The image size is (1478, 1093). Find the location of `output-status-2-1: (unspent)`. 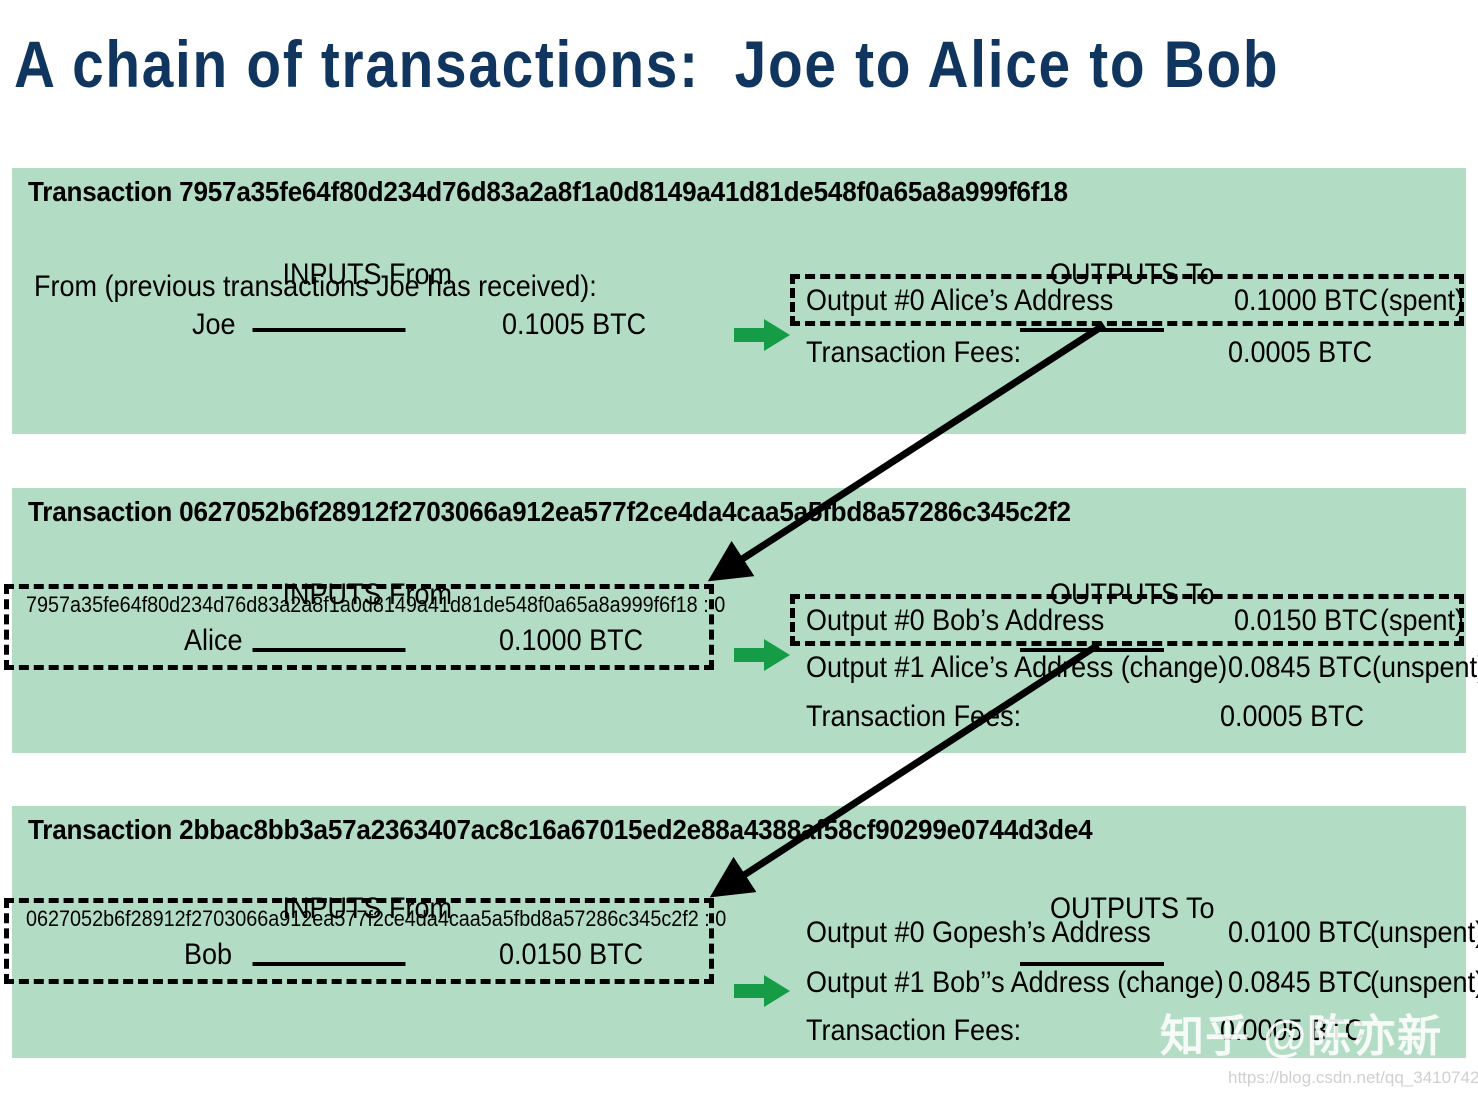

output-status-2-1: (unspent) is located at coordinates (1425, 667).